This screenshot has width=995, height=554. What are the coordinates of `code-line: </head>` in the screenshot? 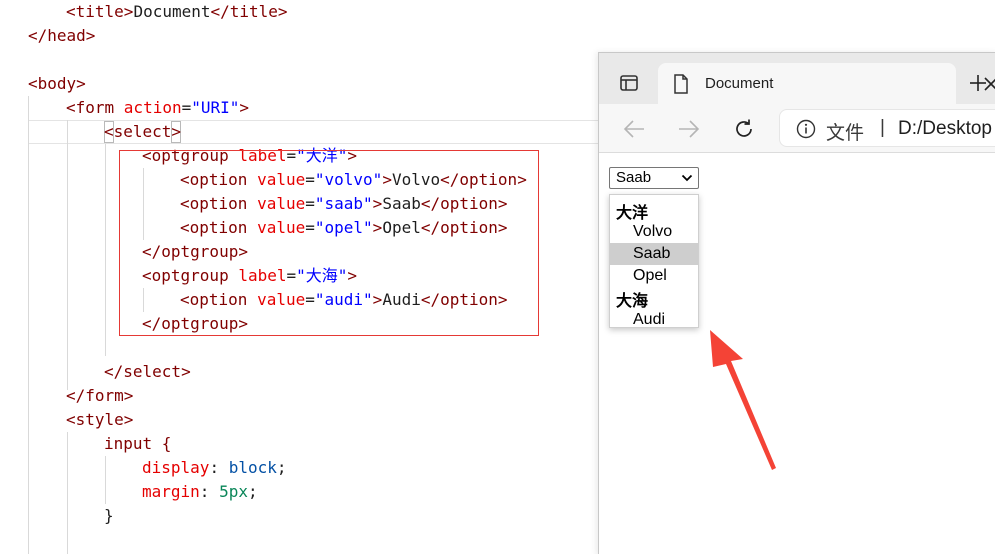 It's located at (61, 36).